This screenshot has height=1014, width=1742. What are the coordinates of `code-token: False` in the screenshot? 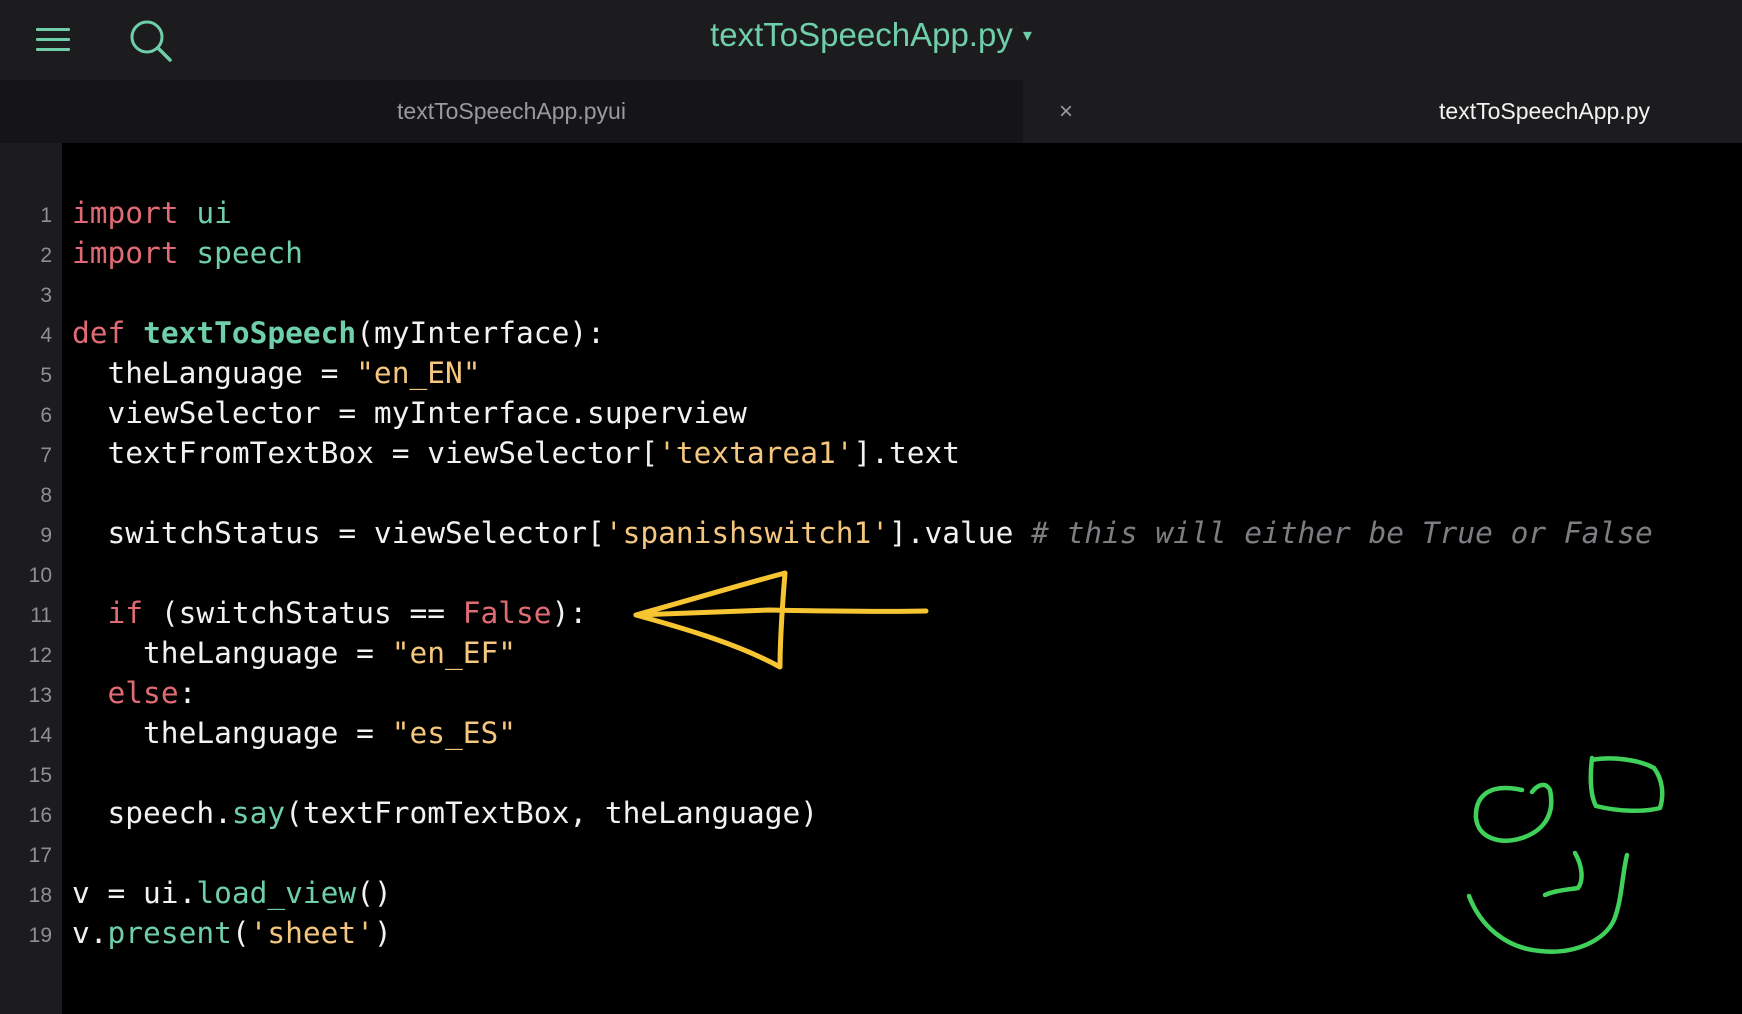 It's located at (507, 613).